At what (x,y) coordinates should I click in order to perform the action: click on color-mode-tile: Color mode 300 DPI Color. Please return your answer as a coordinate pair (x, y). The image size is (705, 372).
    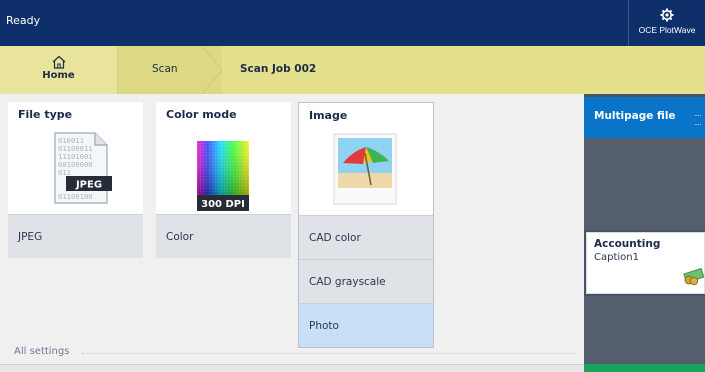
    Looking at the image, I should click on (223, 180).